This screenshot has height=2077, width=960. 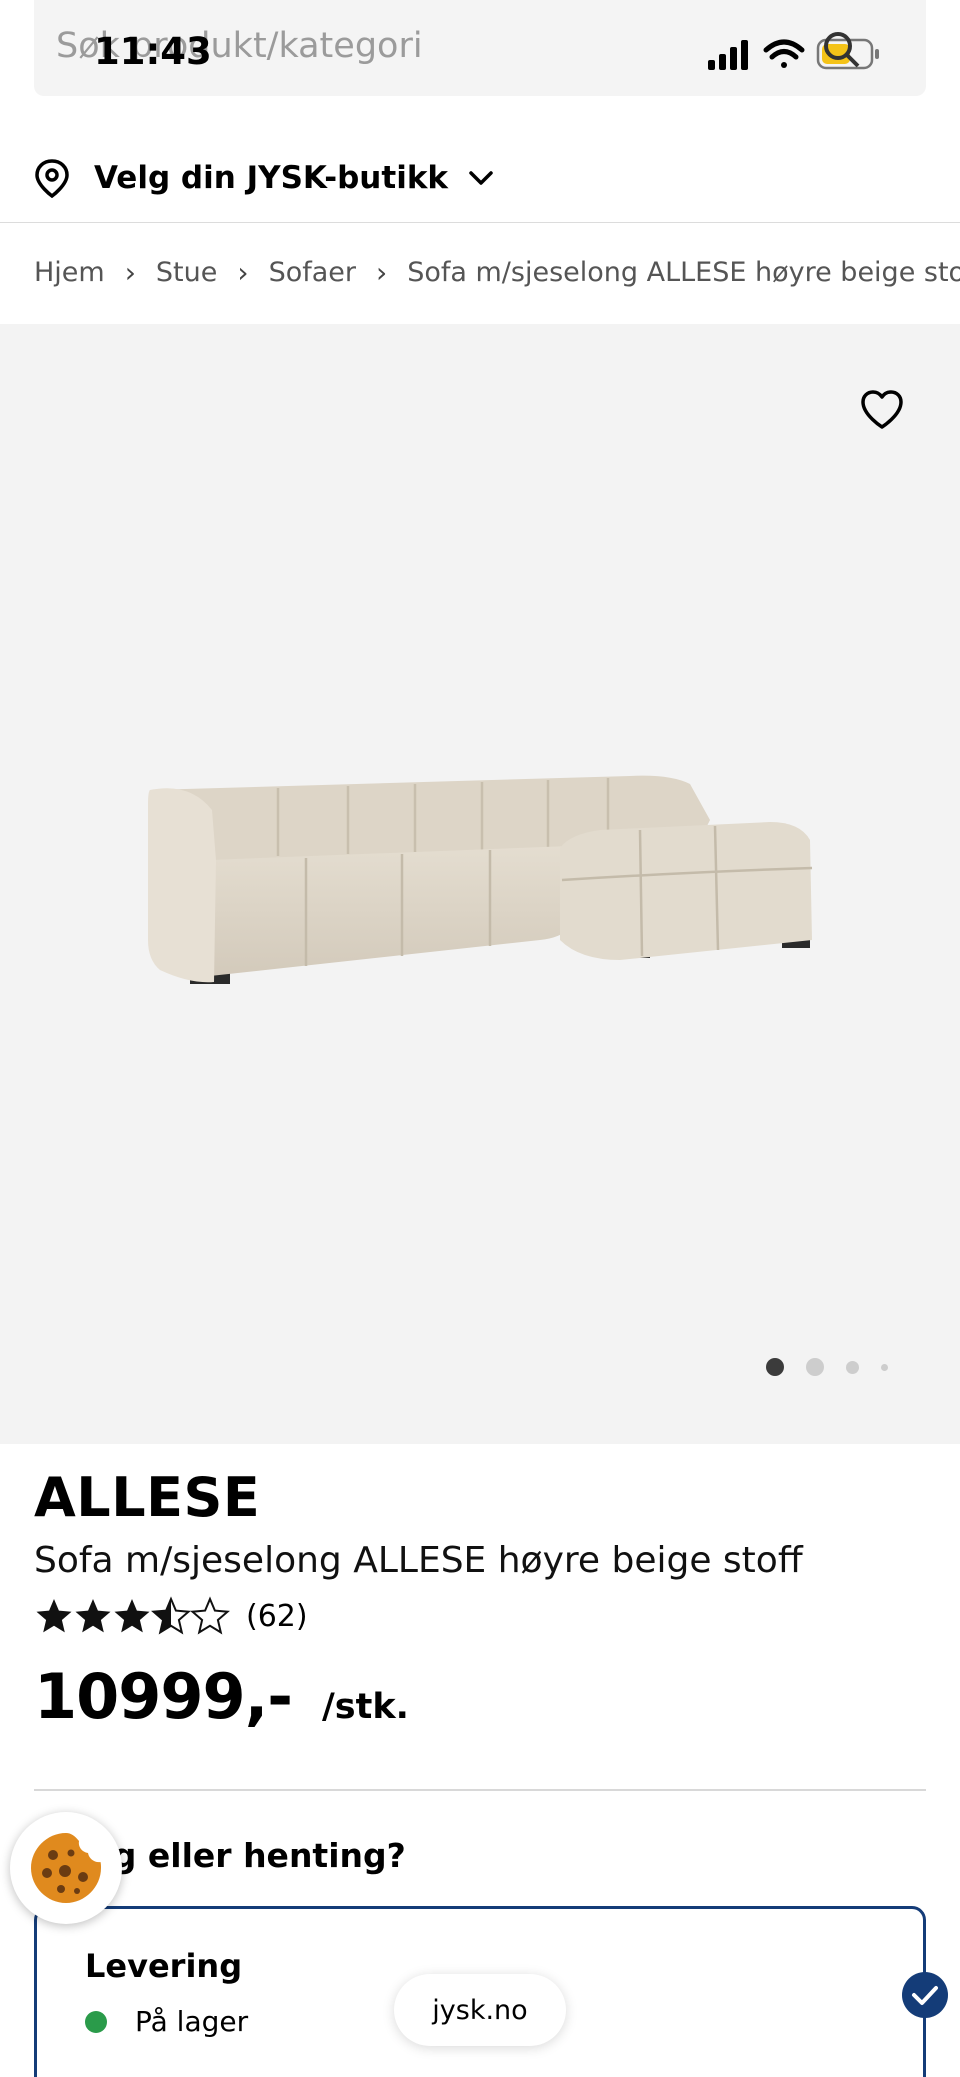 What do you see at coordinates (96, 2021) in the screenshot?
I see `in-stock-indicator-icon` at bounding box center [96, 2021].